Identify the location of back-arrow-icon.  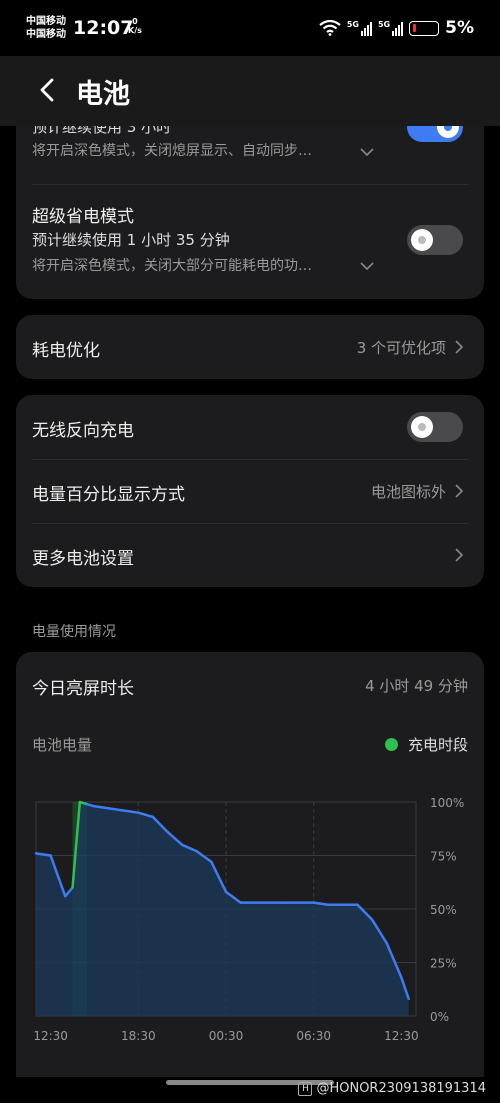
(48, 90).